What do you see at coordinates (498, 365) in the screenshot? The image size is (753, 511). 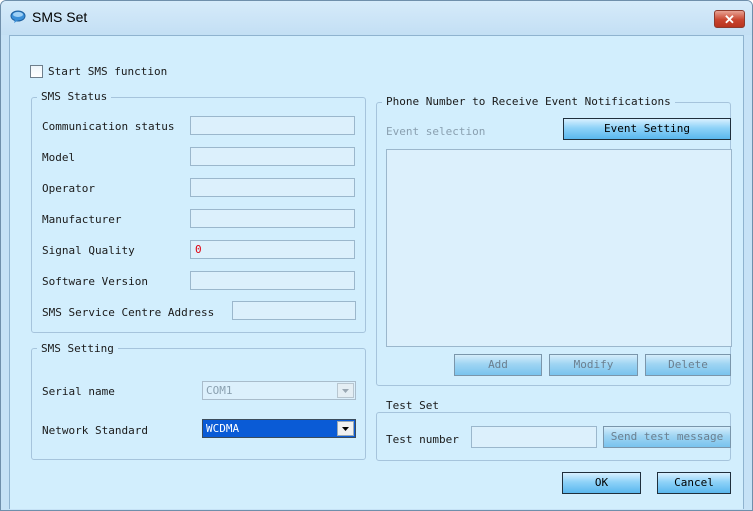 I see `add-button: Add` at bounding box center [498, 365].